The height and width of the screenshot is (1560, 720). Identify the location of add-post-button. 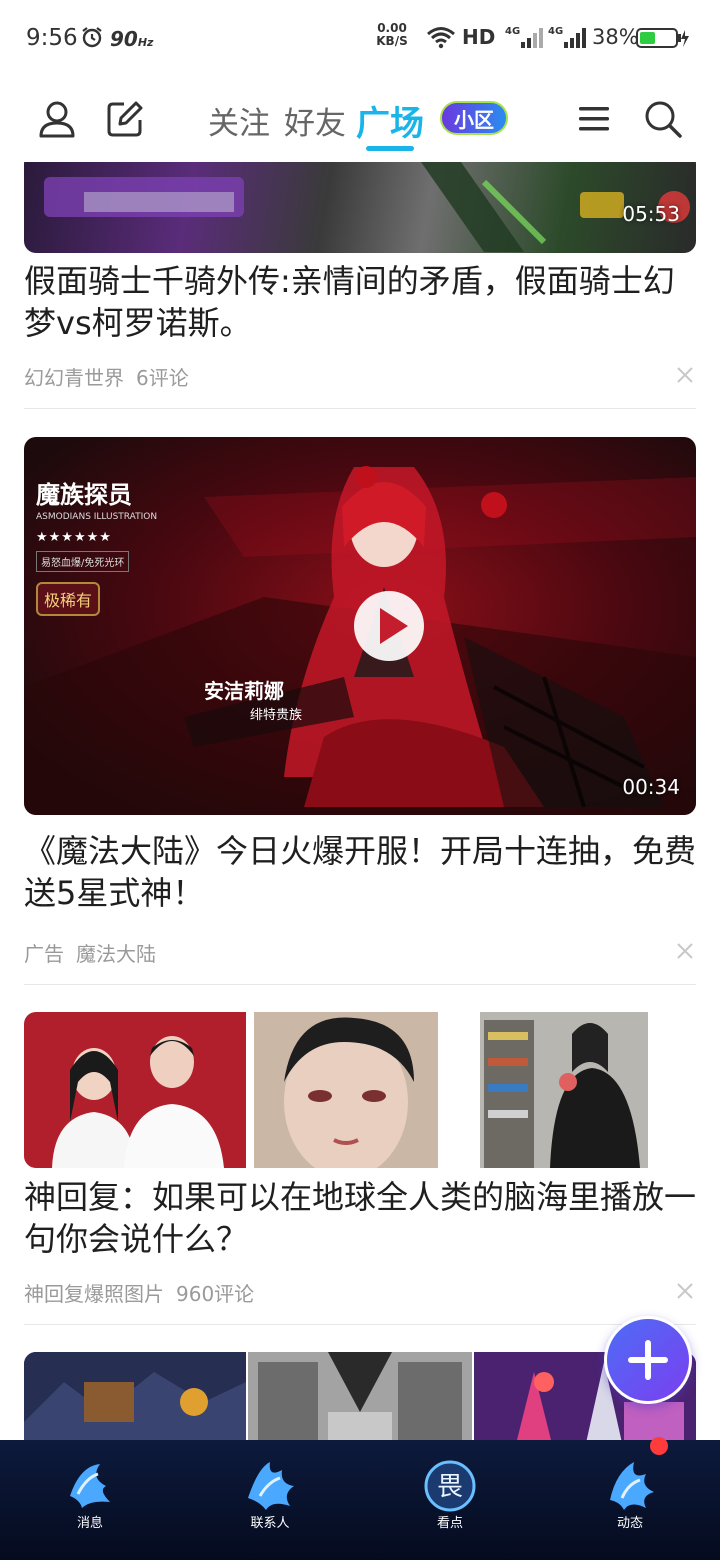
(648, 1360).